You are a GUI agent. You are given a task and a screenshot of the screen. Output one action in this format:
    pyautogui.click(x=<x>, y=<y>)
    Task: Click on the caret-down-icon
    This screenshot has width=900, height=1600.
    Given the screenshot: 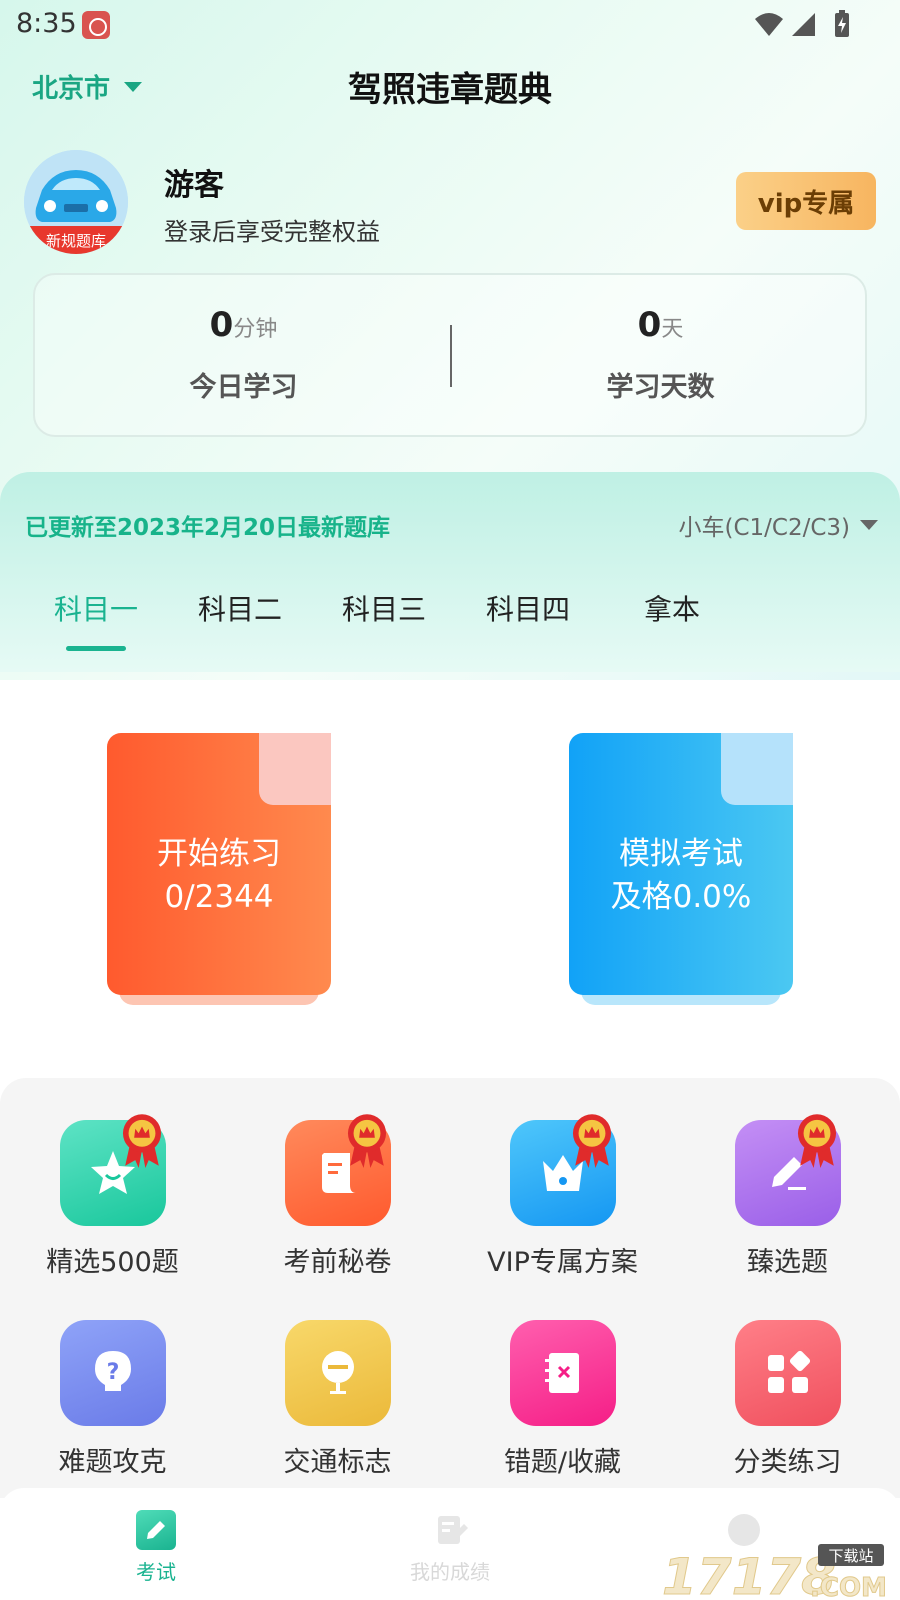 What is the action you would take?
    pyautogui.click(x=869, y=525)
    